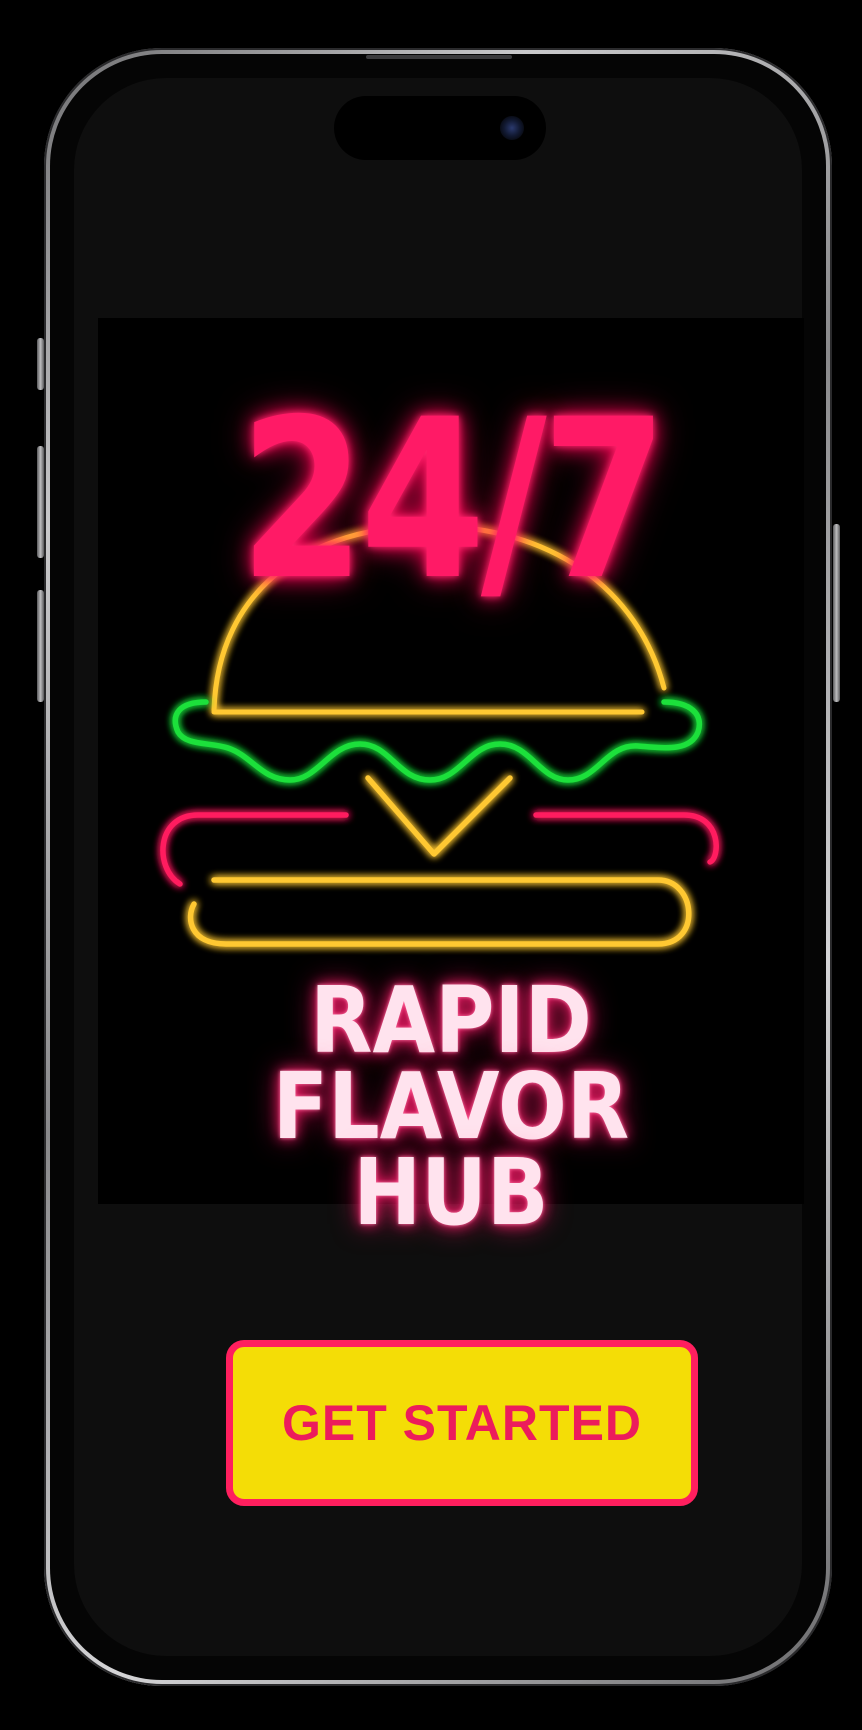  I want to click on brand-name: RAPID FLAVOR HUB, so click(451, 1106).